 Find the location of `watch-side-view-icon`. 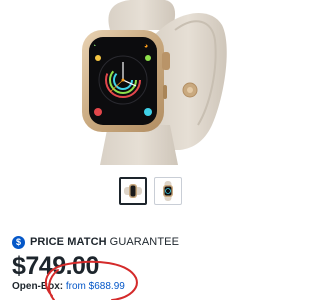

watch-side-view-icon is located at coordinates (133, 191).